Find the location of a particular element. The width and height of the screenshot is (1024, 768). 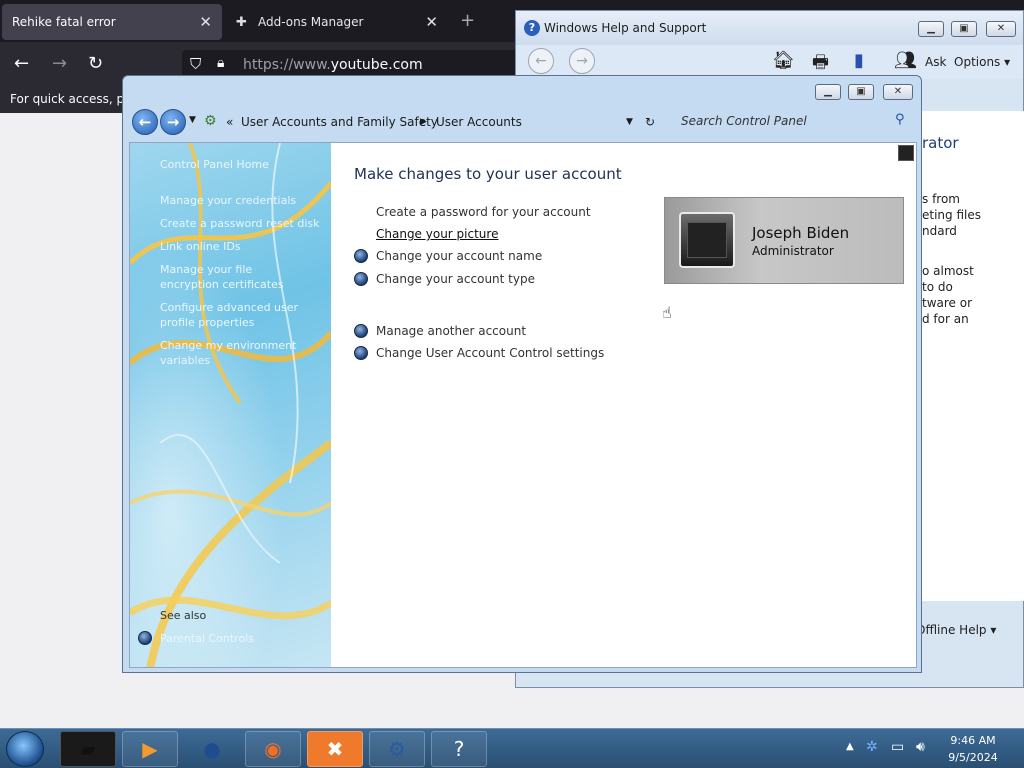

change-picture-link: Change your picture is located at coordinates (437, 234).